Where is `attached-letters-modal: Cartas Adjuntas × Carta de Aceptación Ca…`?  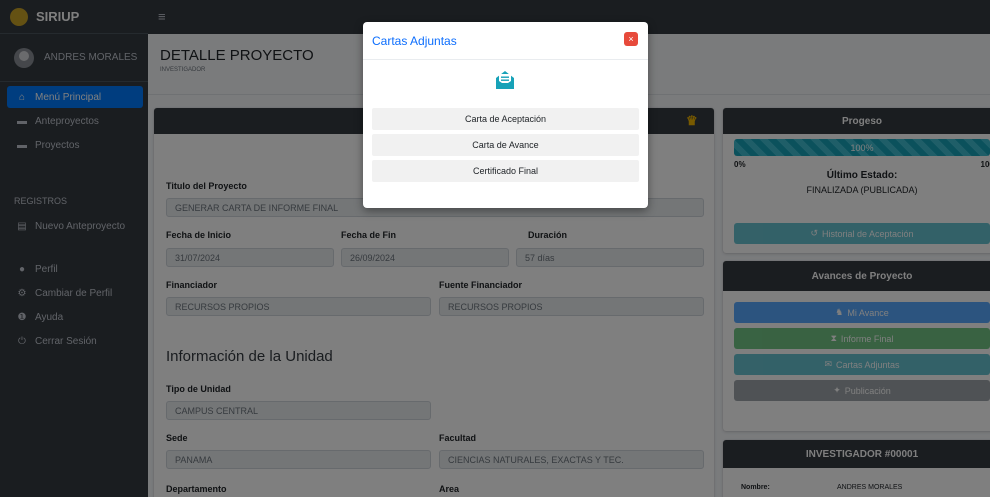 attached-letters-modal: Cartas Adjuntas × Carta de Aceptación Ca… is located at coordinates (505, 115).